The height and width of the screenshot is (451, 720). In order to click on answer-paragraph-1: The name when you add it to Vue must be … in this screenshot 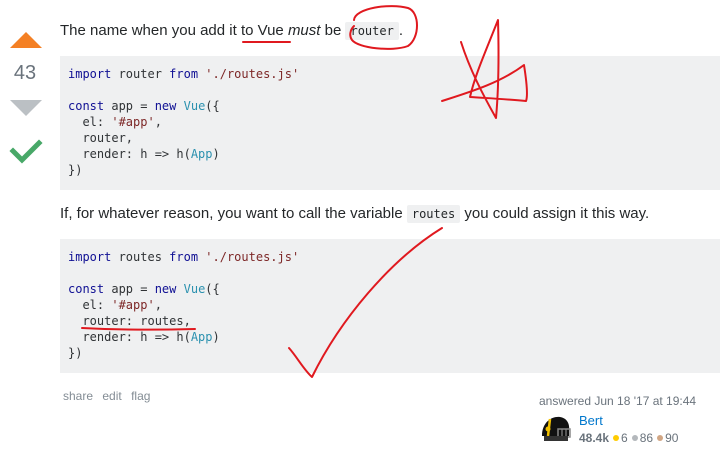, I will do `click(231, 31)`.